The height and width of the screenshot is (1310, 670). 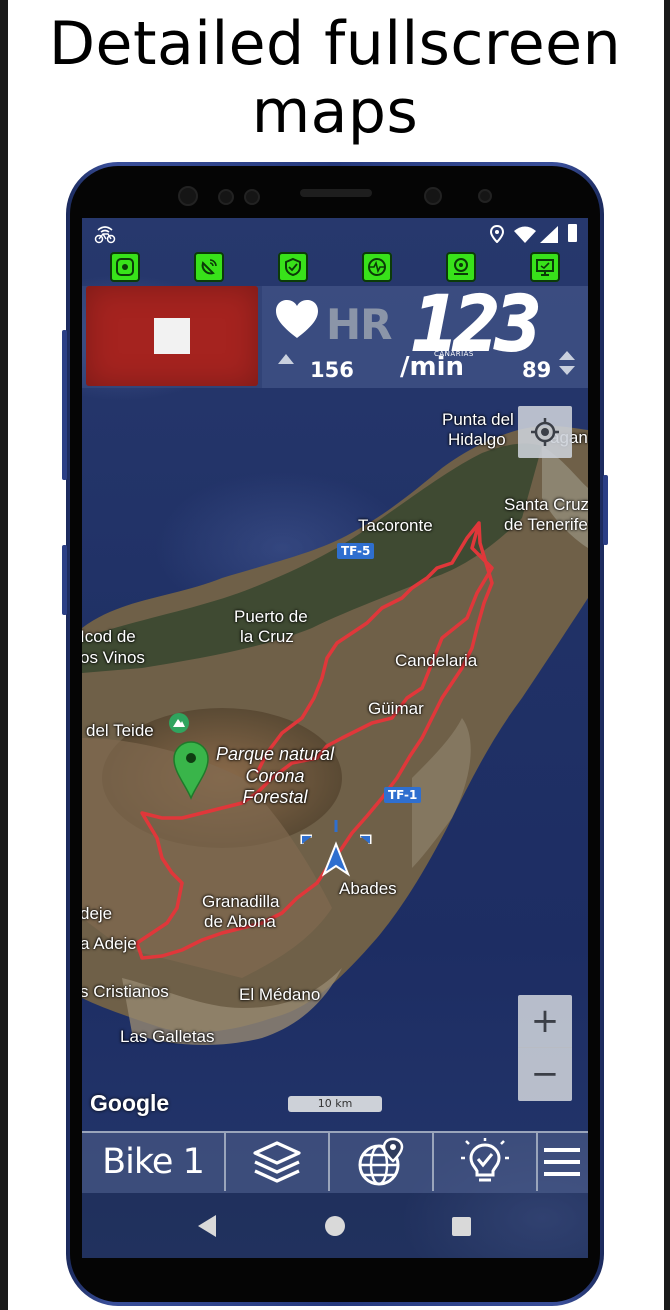 I want to click on shield-icon, so click(x=293, y=267).